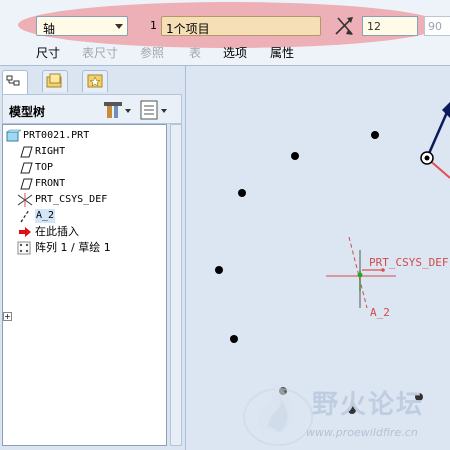  Describe the element at coordinates (409, 262) in the screenshot. I see `csys-label: PRT_CSYS_DEF` at that location.